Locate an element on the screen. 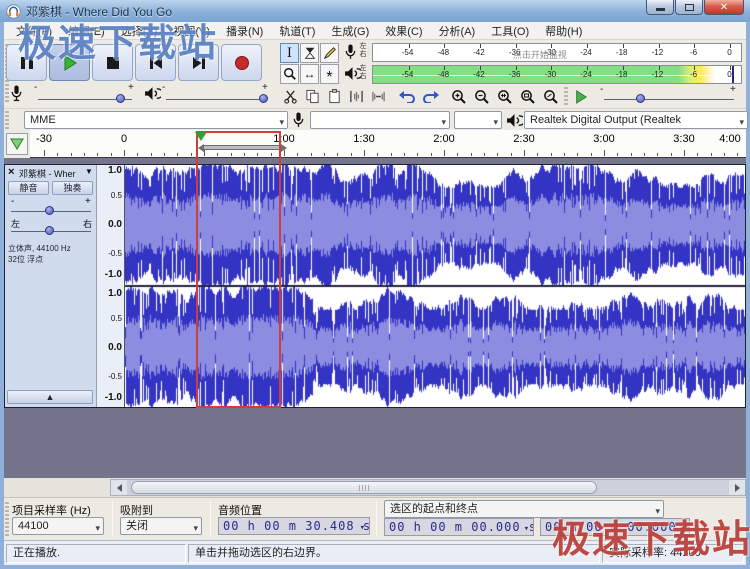  meter-tick-label: -18 is located at coordinates (621, 74).